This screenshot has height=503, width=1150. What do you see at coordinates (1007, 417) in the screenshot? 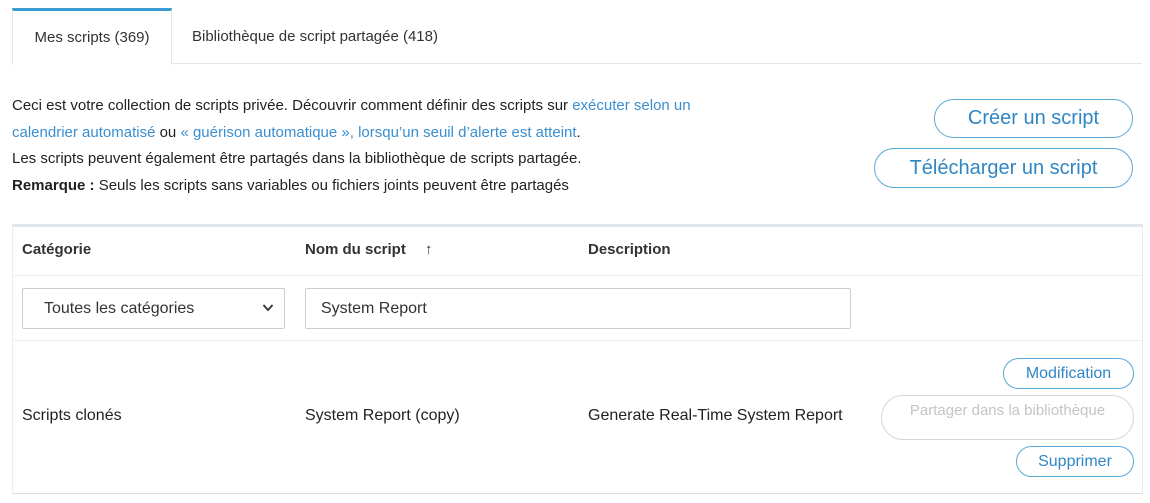
I see `share-to-library-button: Partager dans la bibliothèque` at bounding box center [1007, 417].